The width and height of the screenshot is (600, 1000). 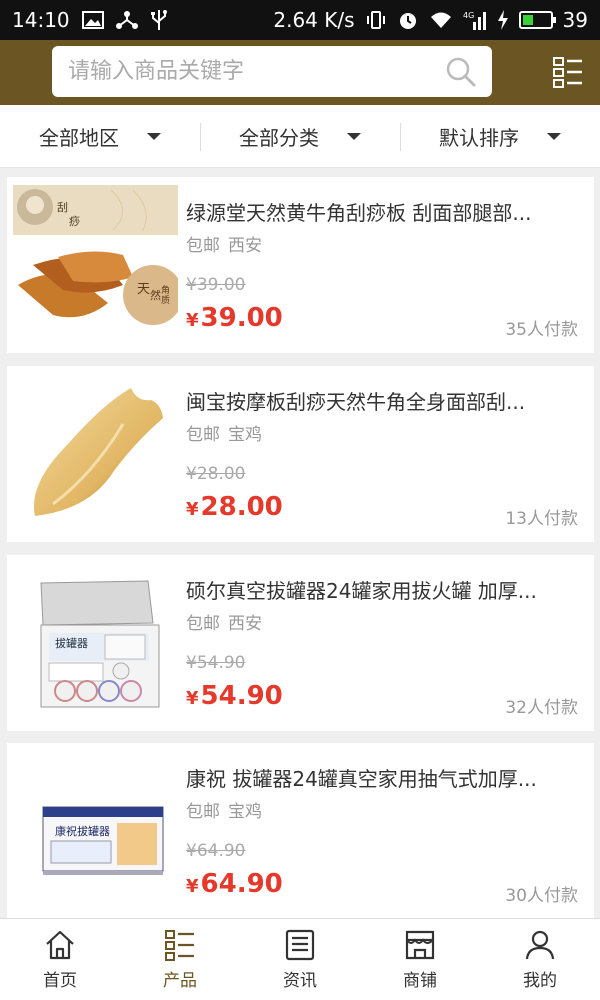 What do you see at coordinates (179, 945) in the screenshot?
I see `product-list-icon` at bounding box center [179, 945].